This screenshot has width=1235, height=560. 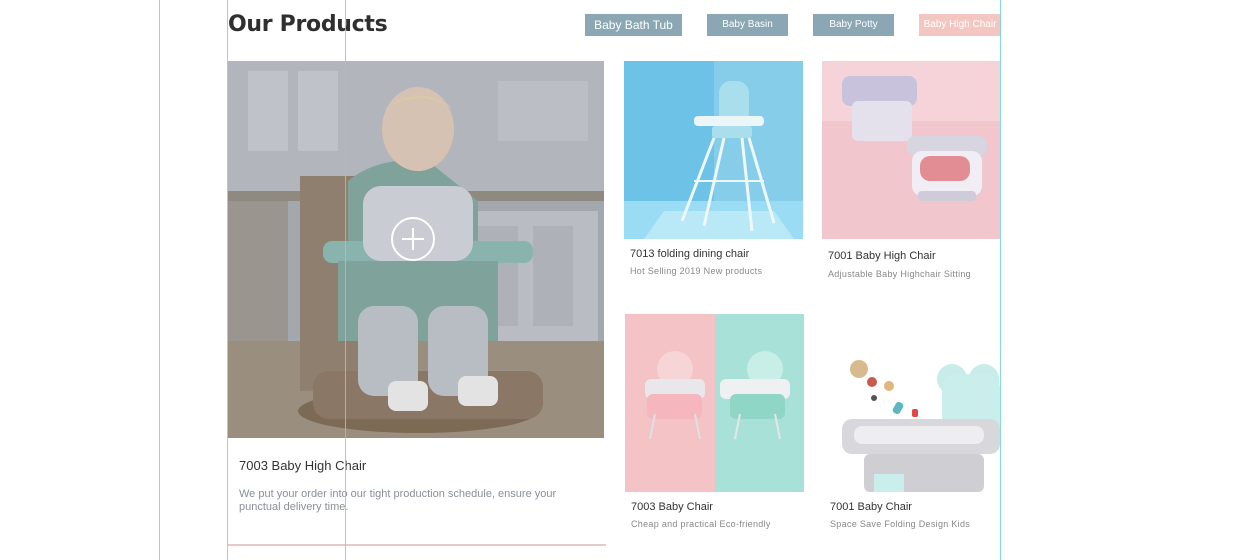 What do you see at coordinates (308, 24) in the screenshot?
I see `section-title: Our Products` at bounding box center [308, 24].